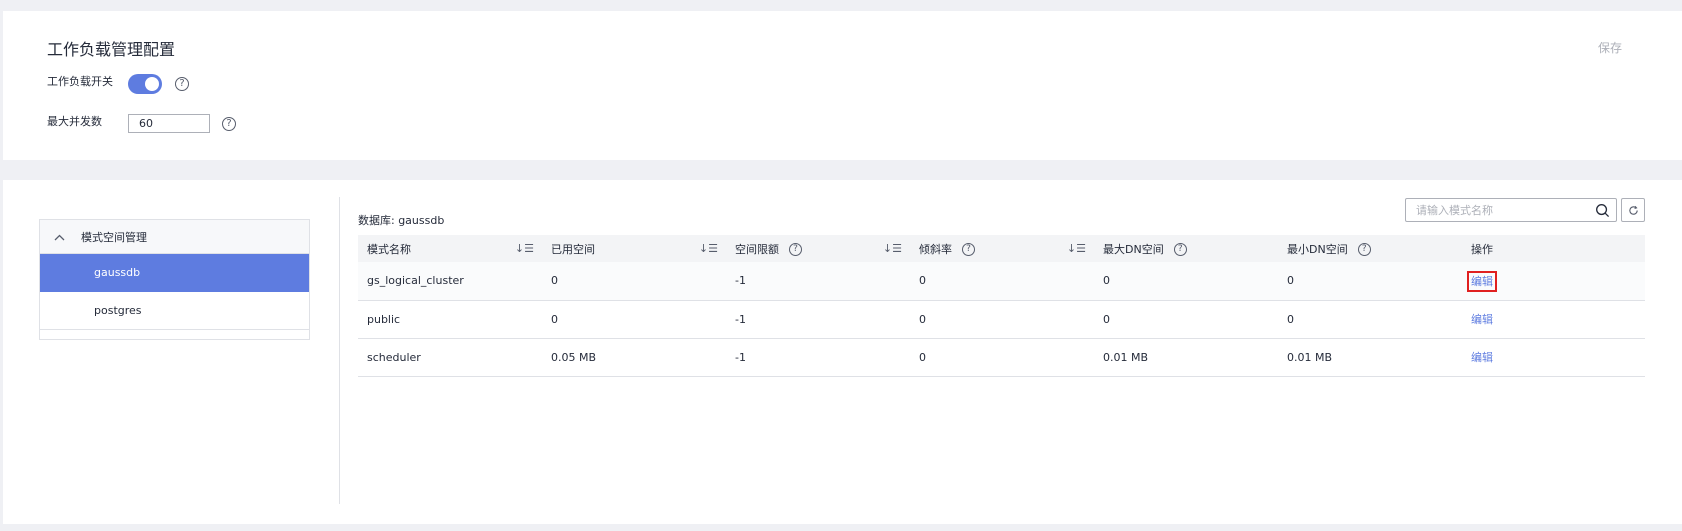 Image resolution: width=1682 pixels, height=531 pixels. What do you see at coordinates (1553, 248) in the screenshot?
I see `column-header-actions: 操作` at bounding box center [1553, 248].